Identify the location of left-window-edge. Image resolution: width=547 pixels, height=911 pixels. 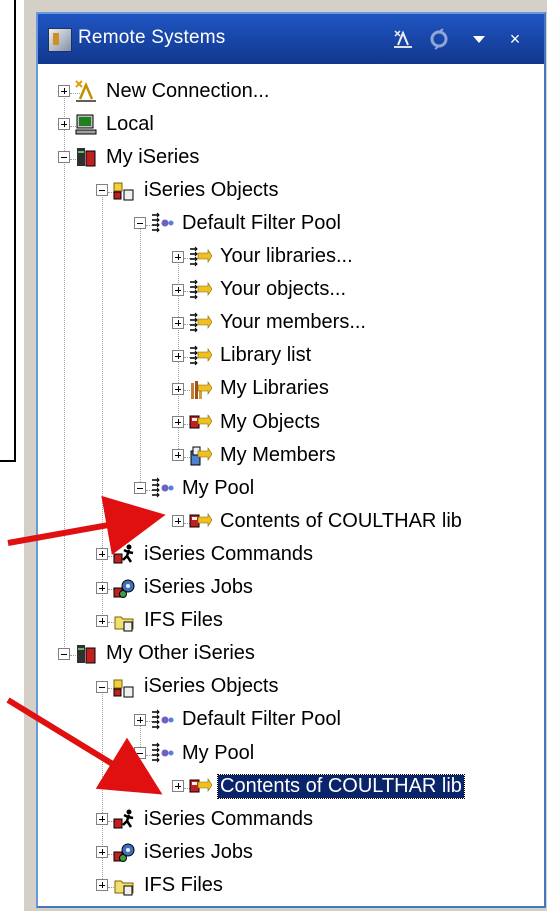
(8, 231).